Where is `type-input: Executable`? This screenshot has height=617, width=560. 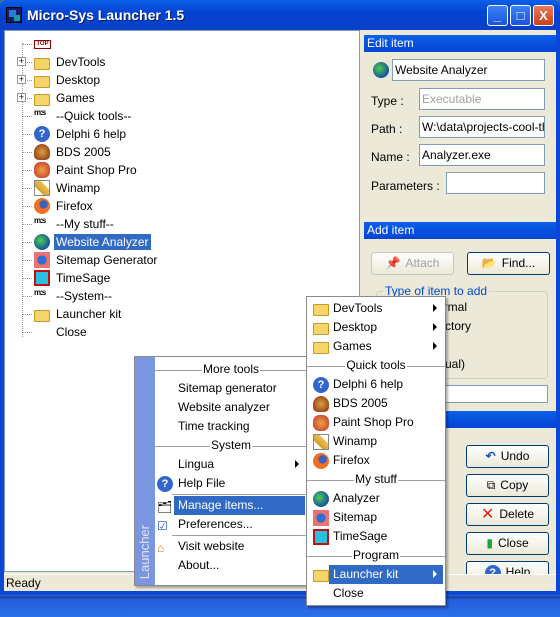 type-input: Executable is located at coordinates (482, 99).